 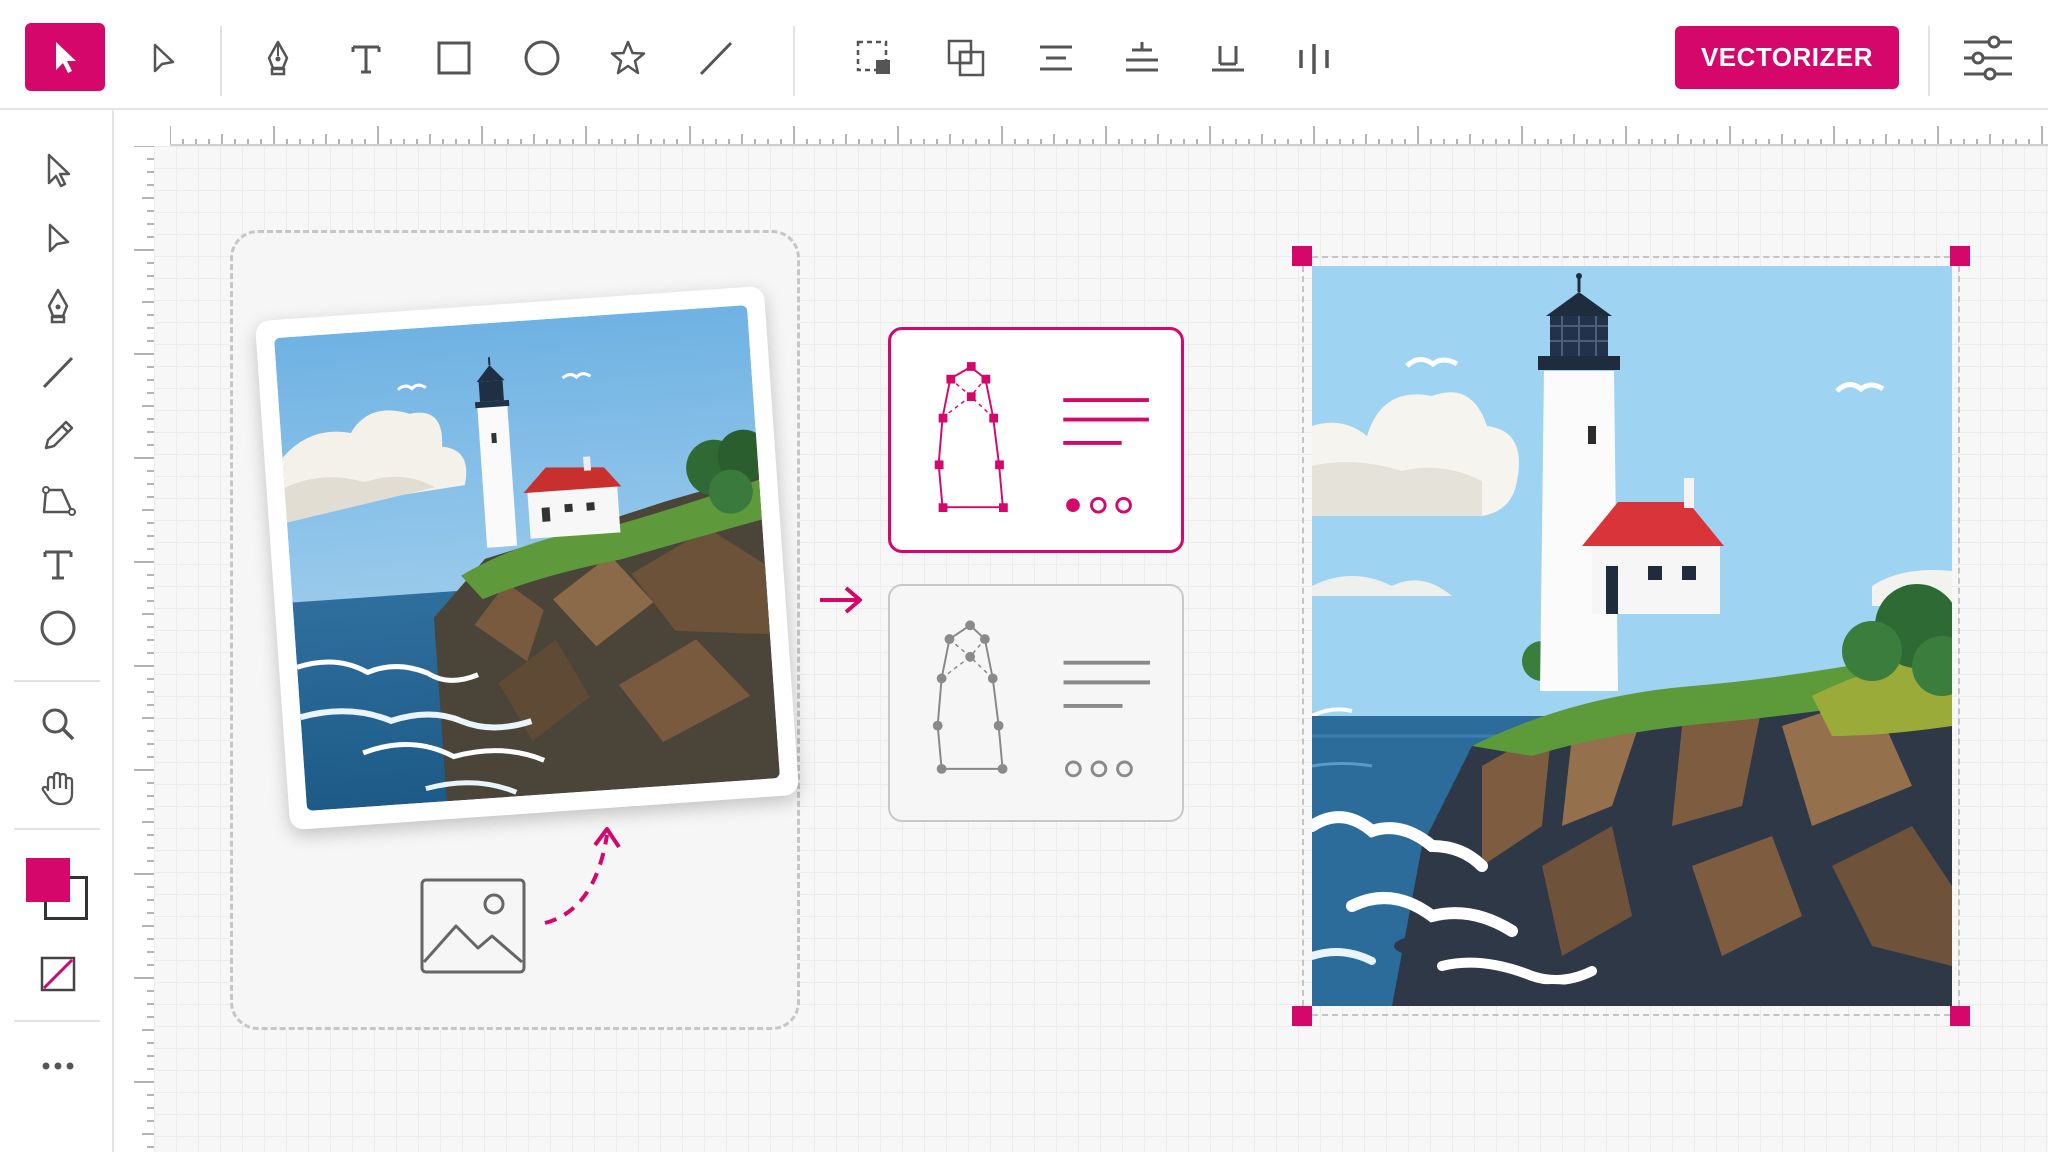 I want to click on vector-option-simple, so click(x=1036, y=703).